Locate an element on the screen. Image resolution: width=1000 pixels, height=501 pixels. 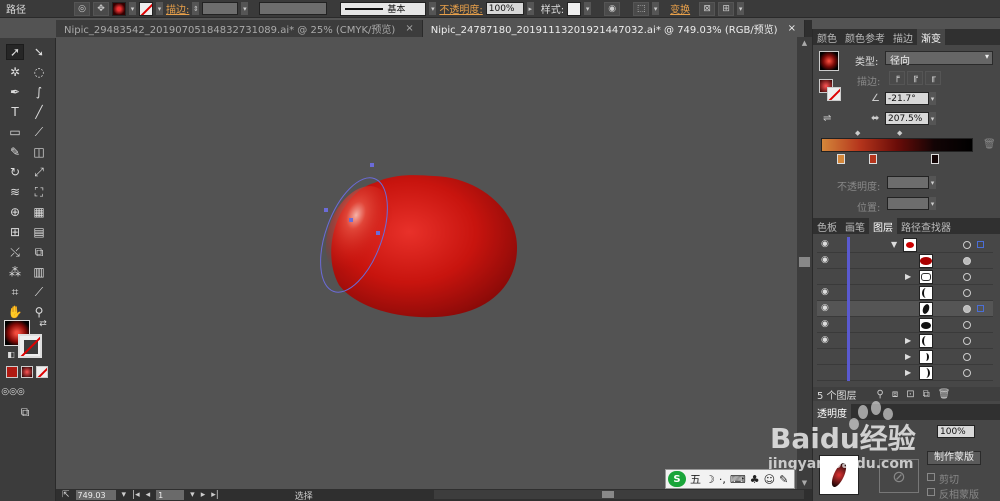
scroll-down-icon: ▼ is located at coordinates (804, 483).